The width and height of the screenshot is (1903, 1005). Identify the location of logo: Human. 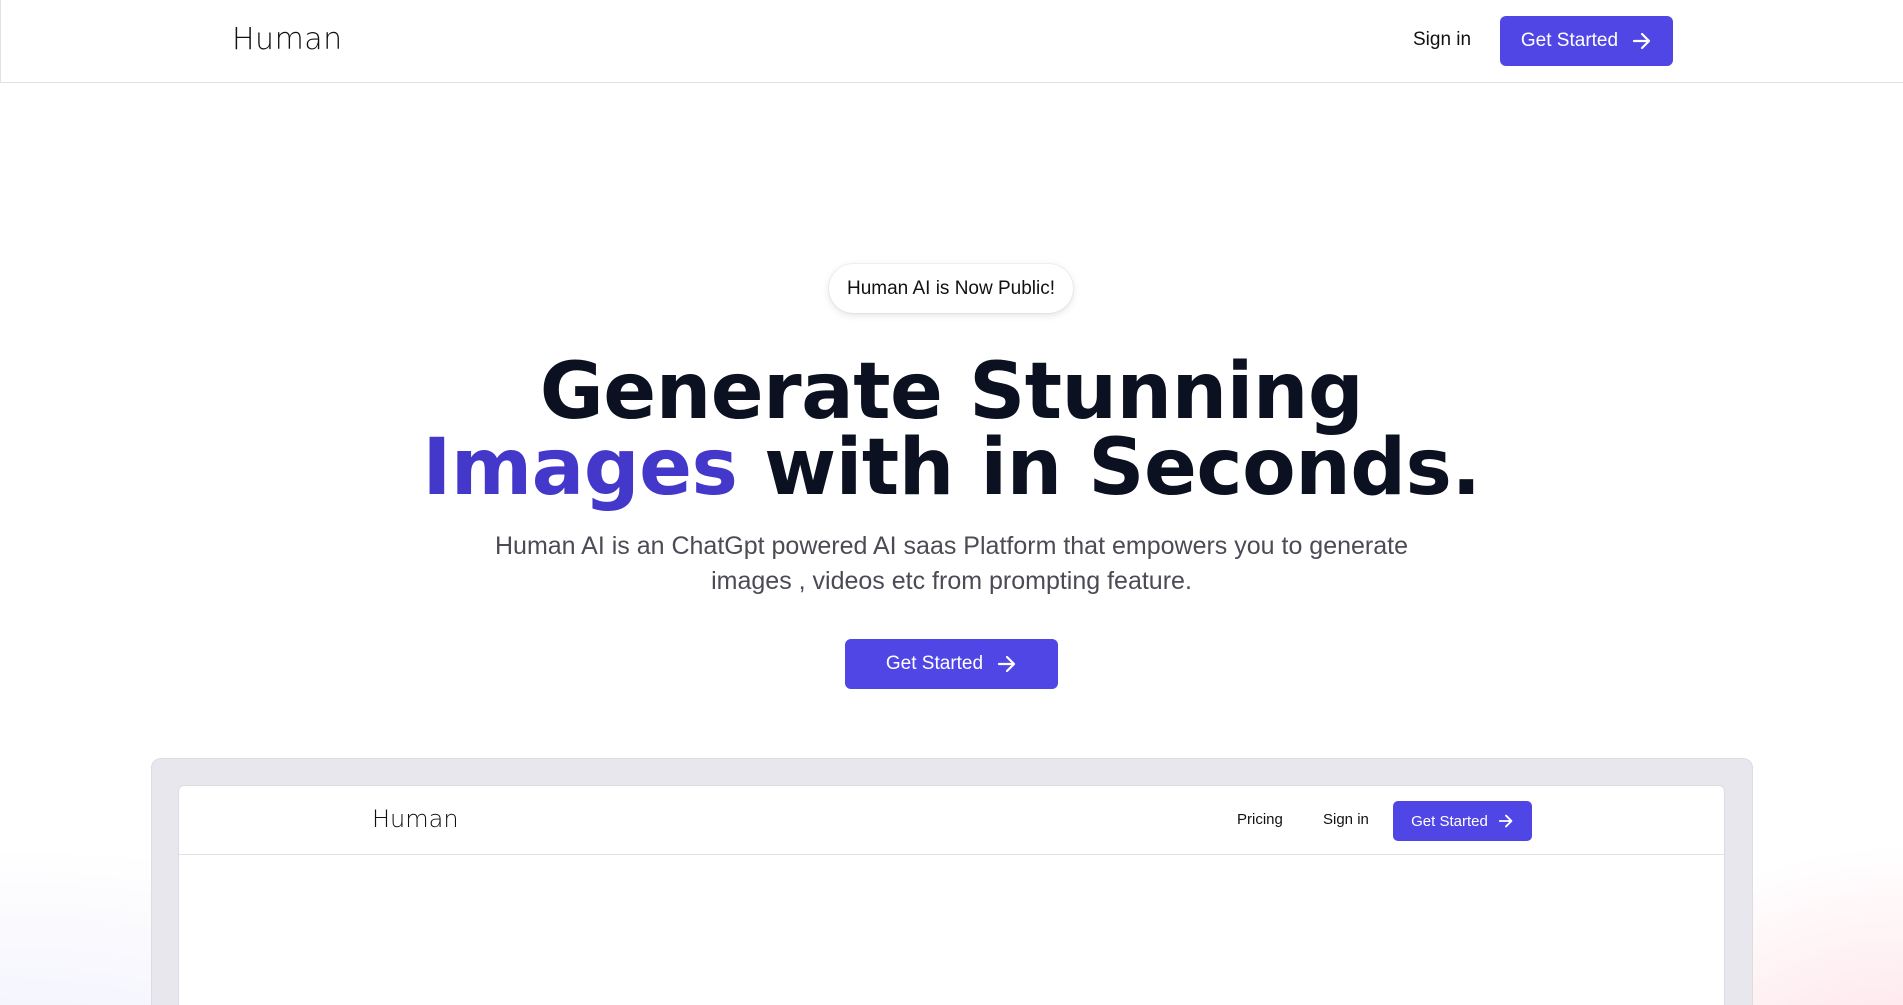
(287, 39).